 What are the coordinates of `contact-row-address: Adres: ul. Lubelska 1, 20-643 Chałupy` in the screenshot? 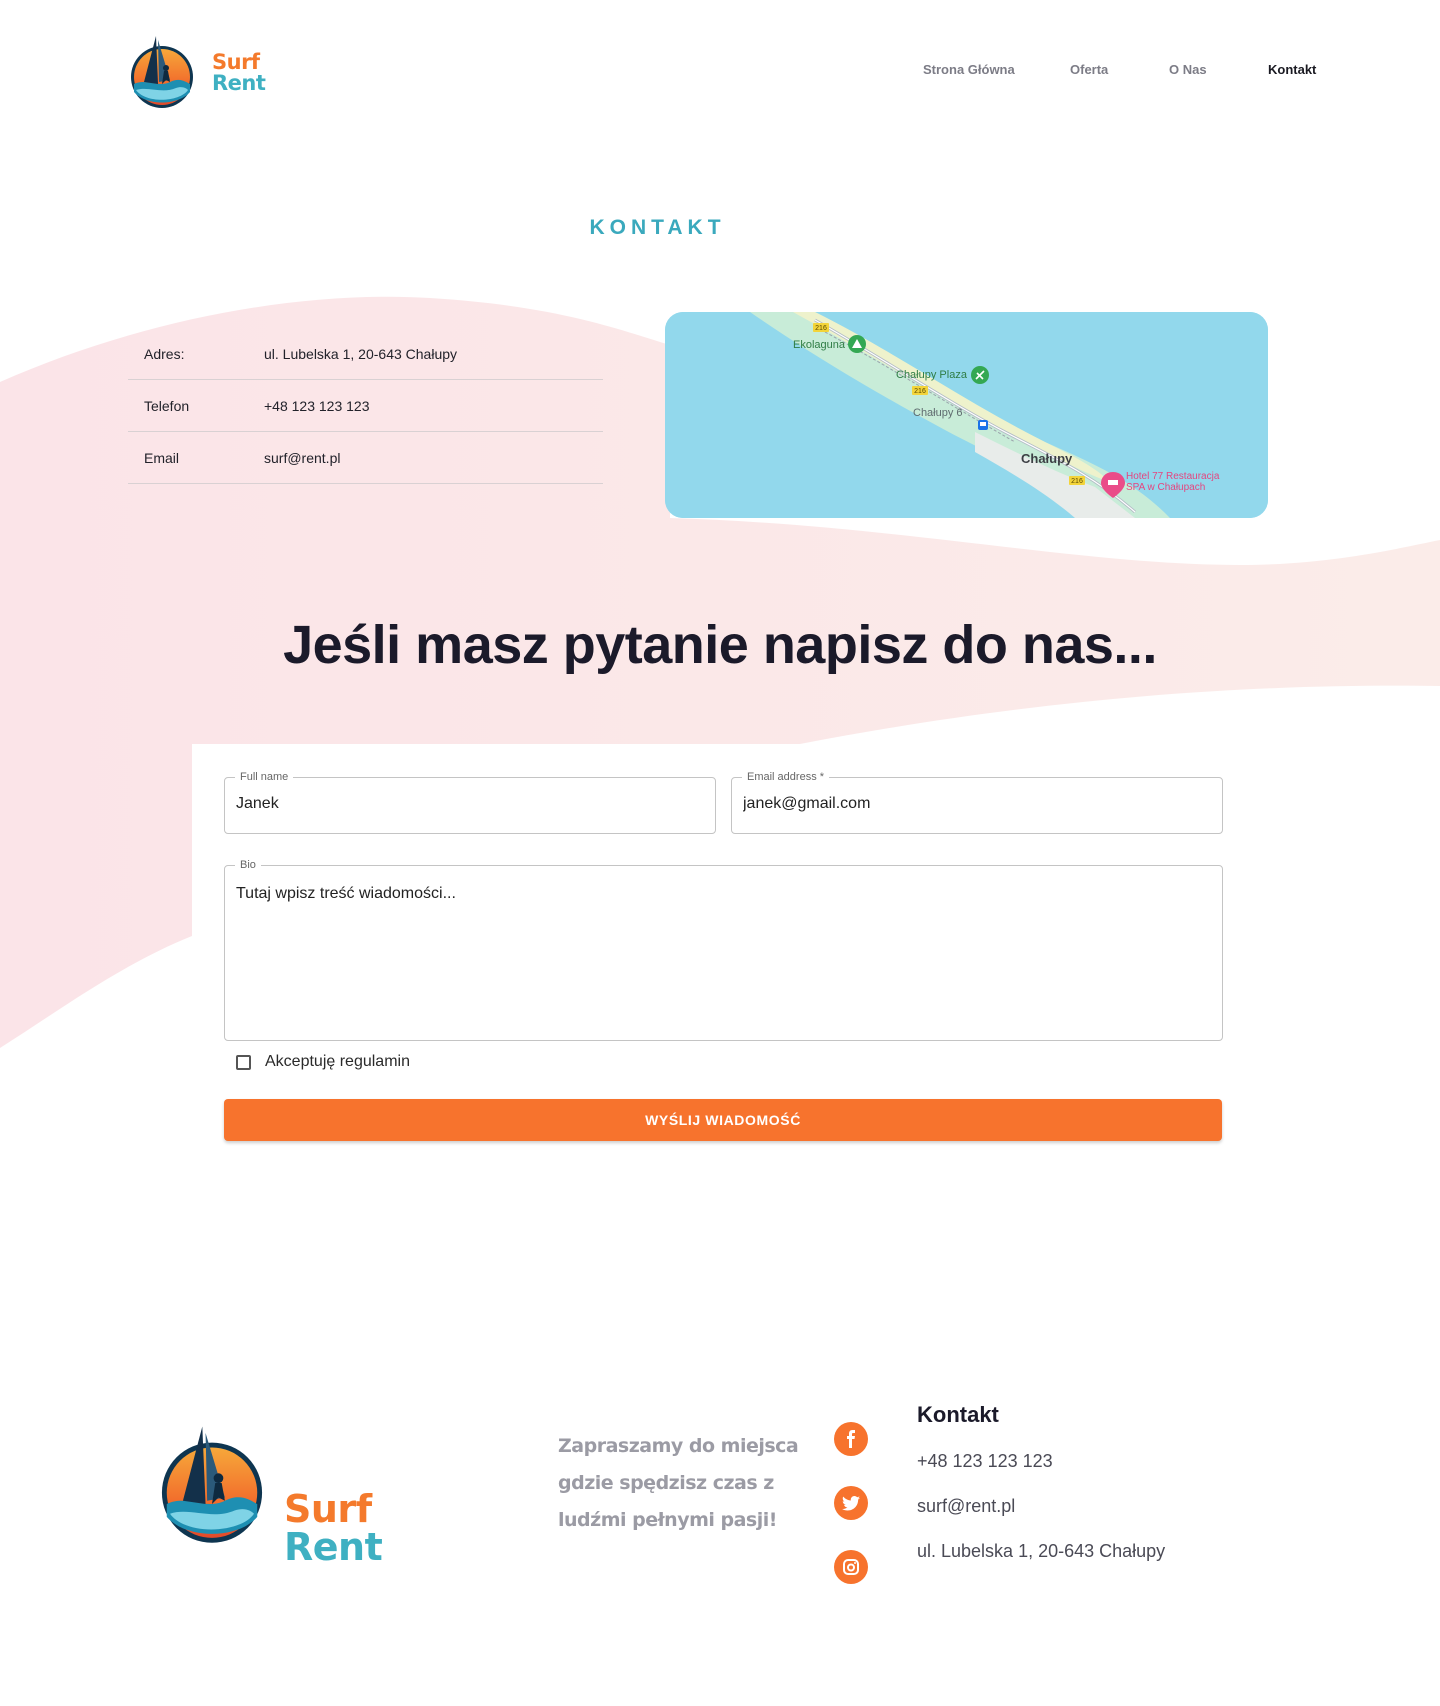 It's located at (365, 354).